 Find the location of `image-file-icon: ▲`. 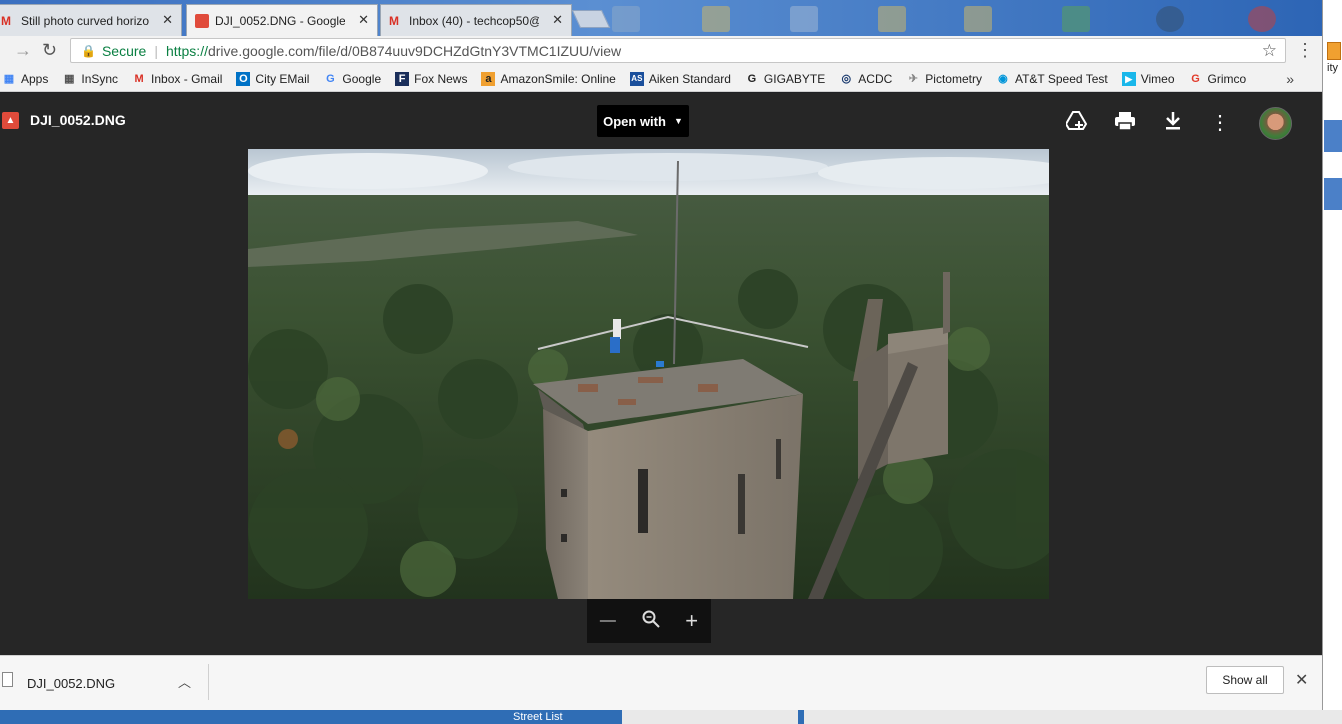

image-file-icon: ▲ is located at coordinates (10, 120).